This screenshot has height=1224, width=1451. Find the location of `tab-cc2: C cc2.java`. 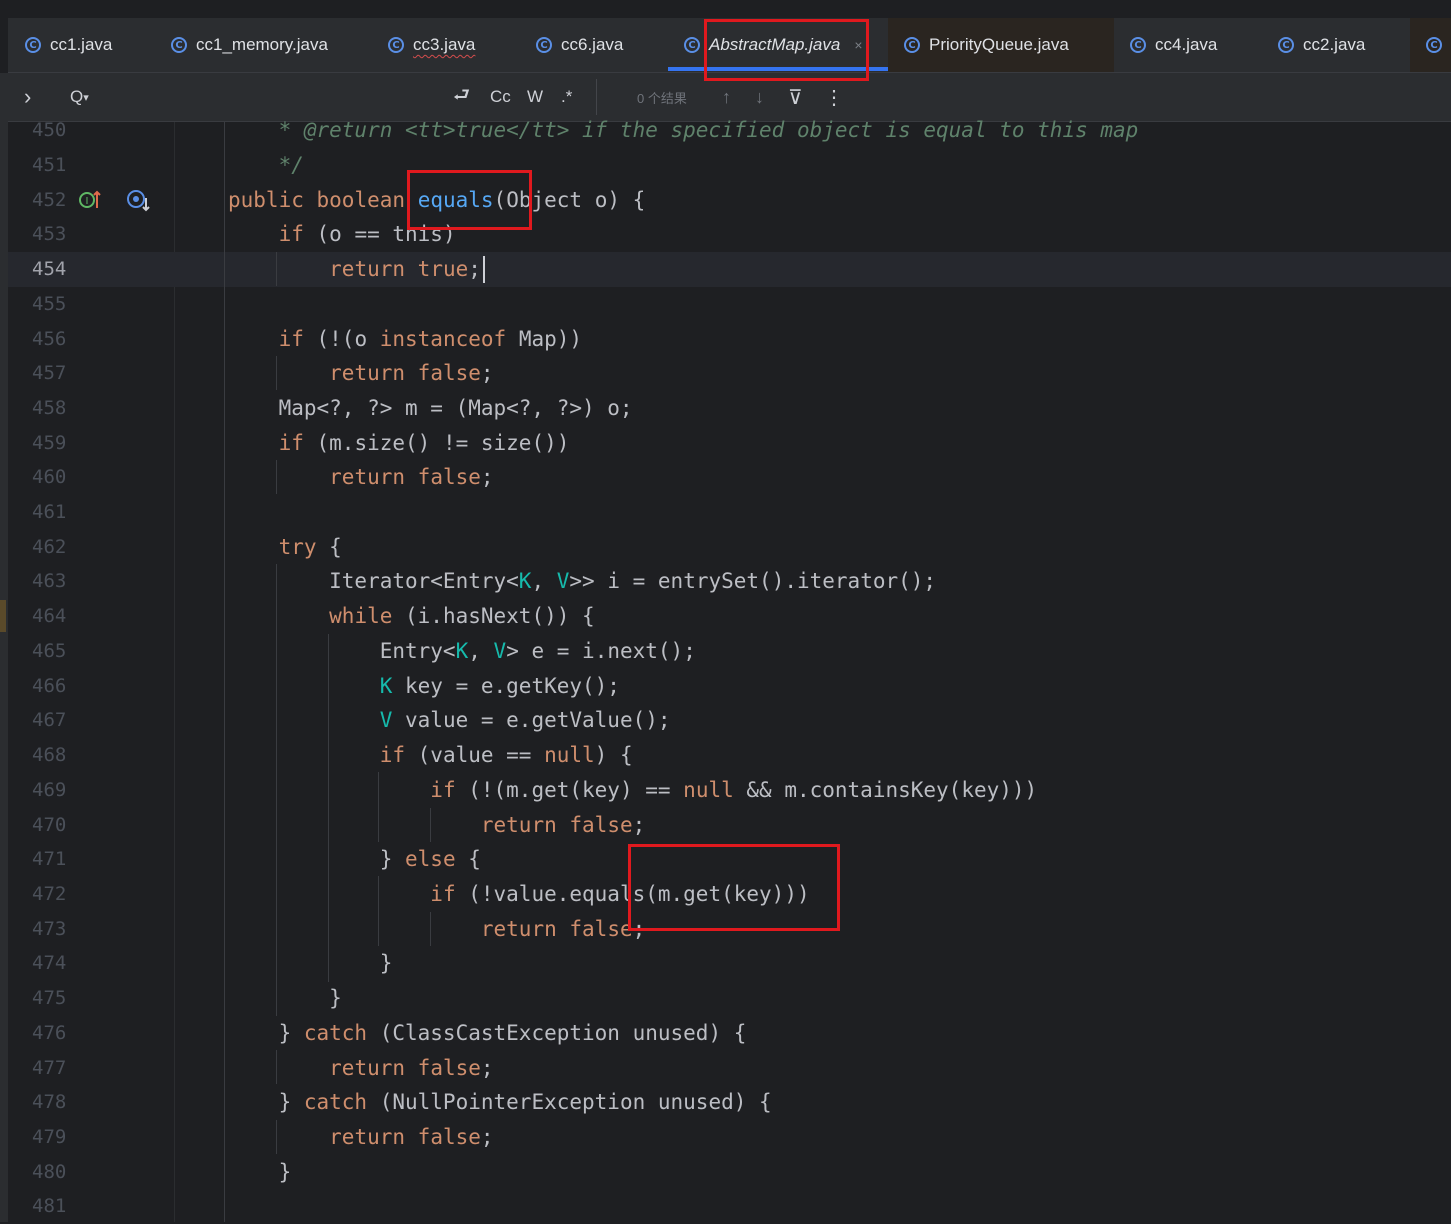

tab-cc2: C cc2.java is located at coordinates (1321, 45).